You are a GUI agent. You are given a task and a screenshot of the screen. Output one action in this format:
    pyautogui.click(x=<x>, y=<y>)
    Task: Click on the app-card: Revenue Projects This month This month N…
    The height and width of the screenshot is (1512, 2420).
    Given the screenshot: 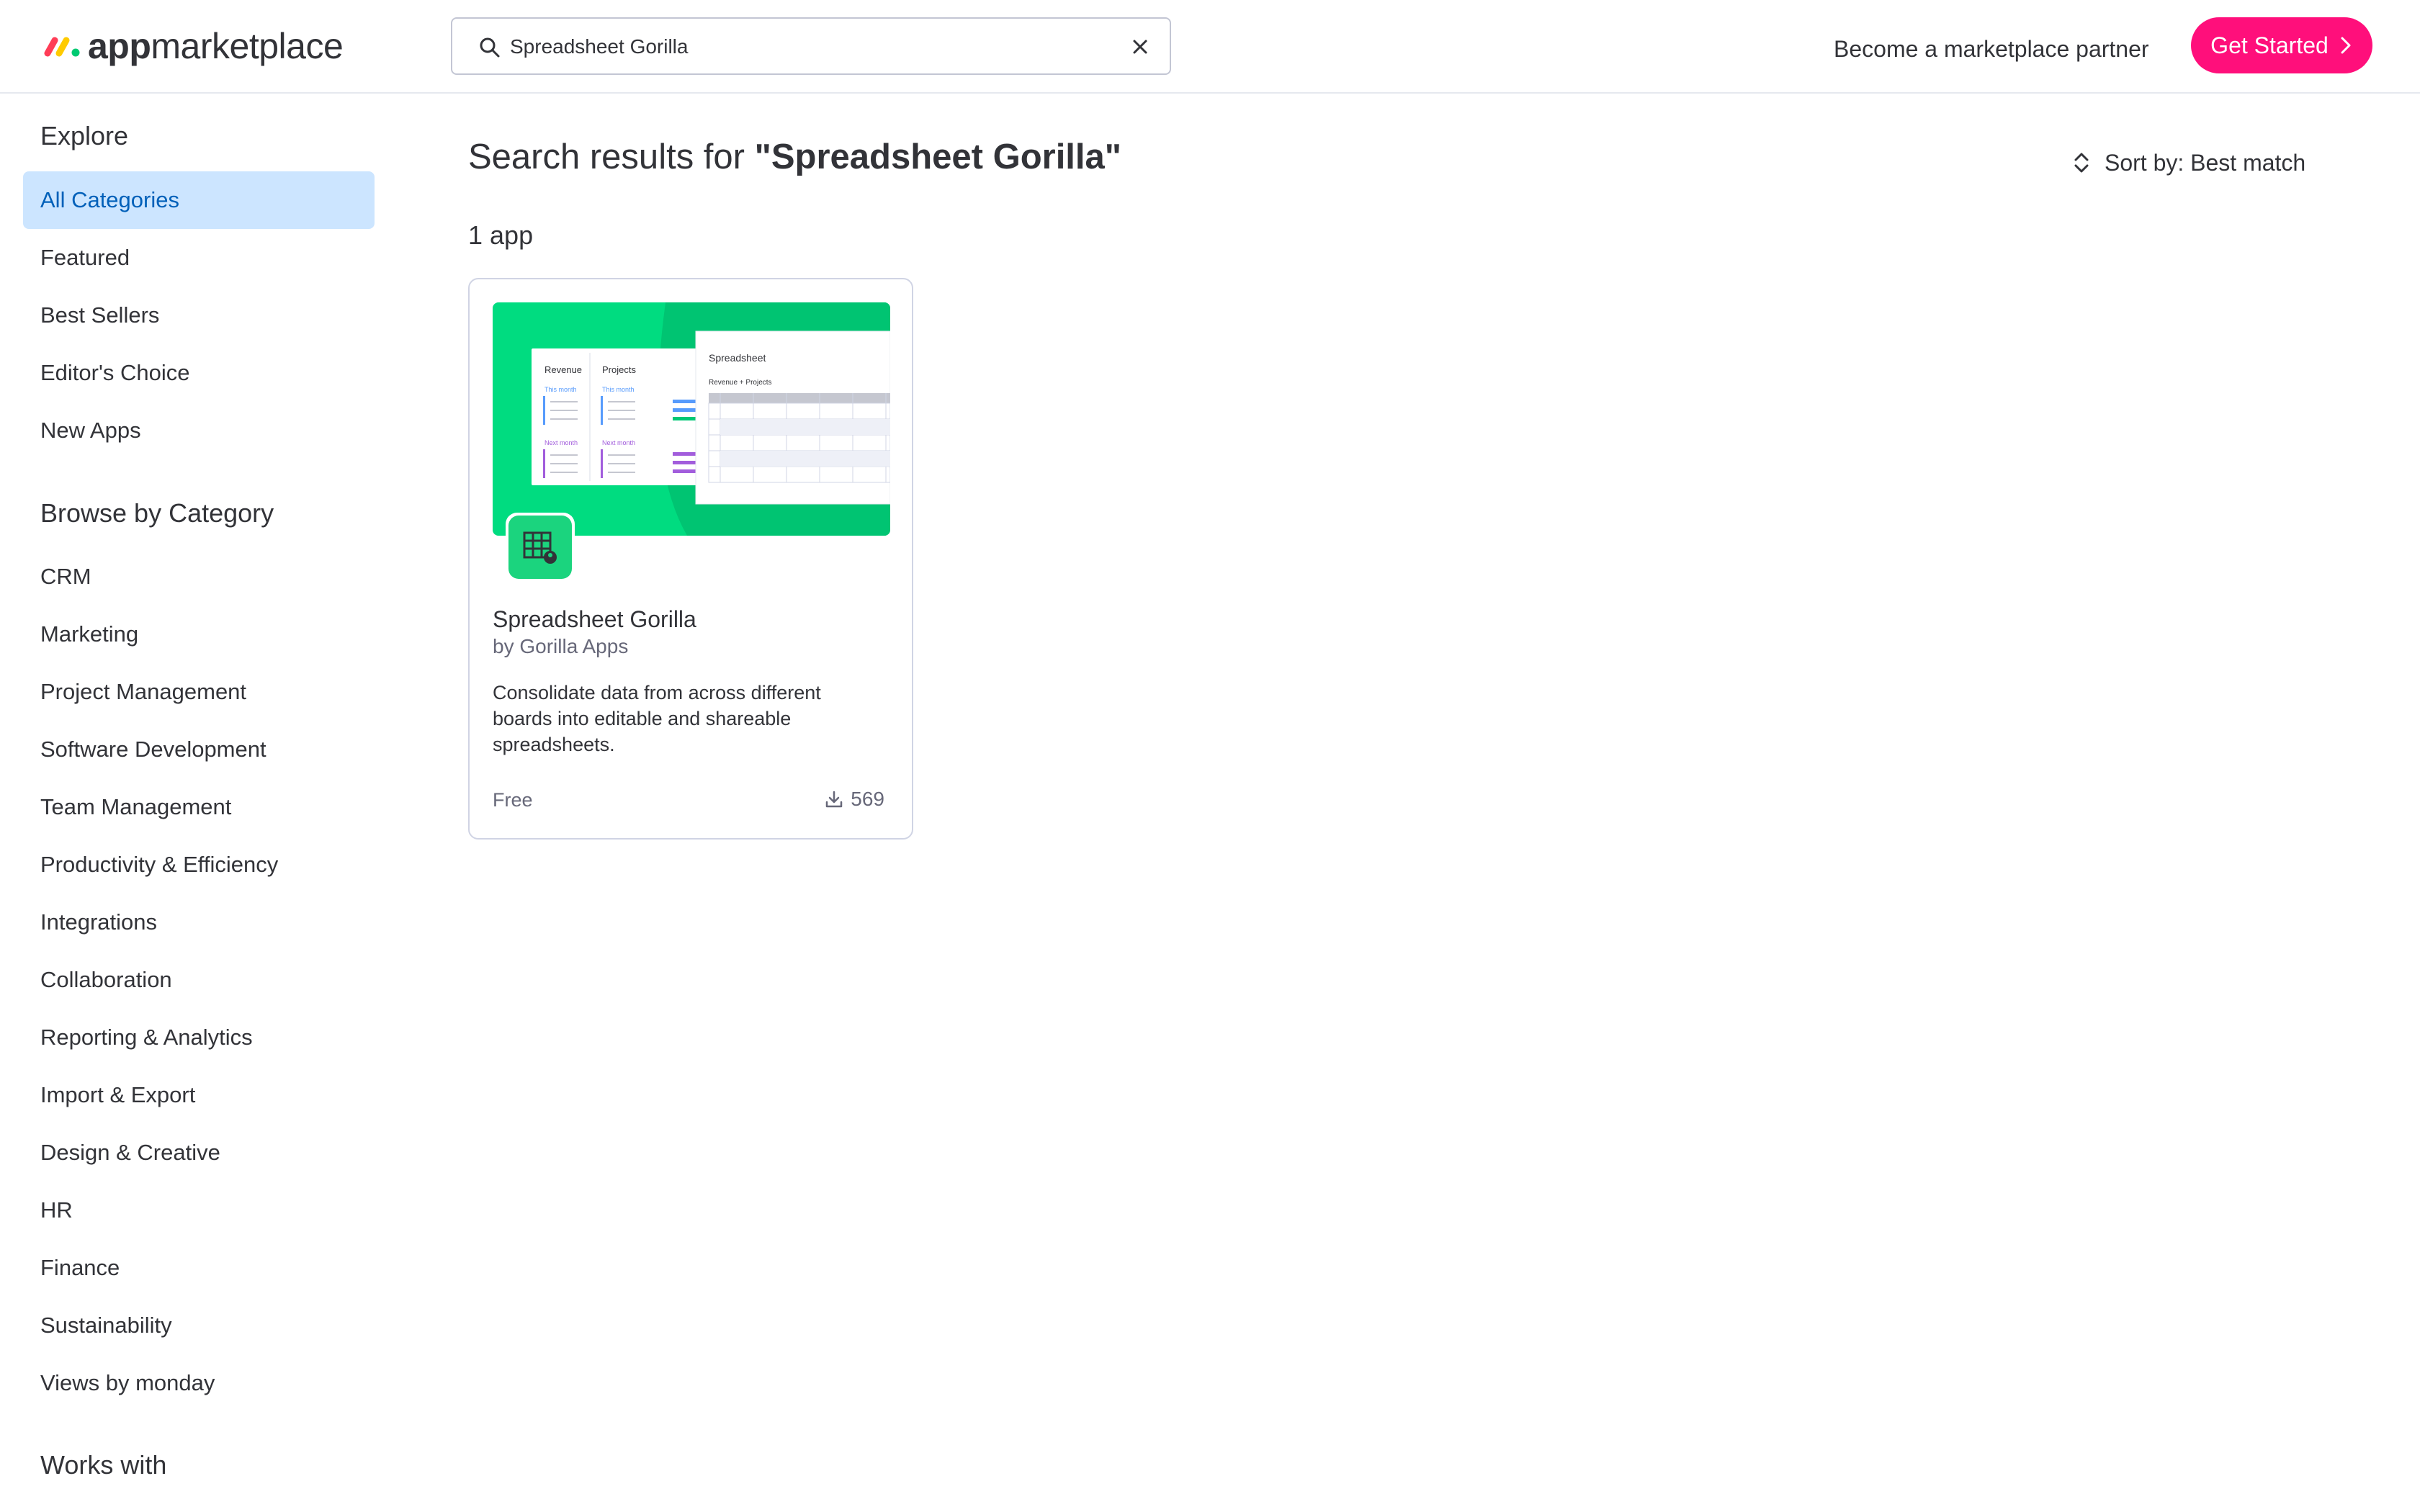 What is the action you would take?
    pyautogui.click(x=690, y=559)
    